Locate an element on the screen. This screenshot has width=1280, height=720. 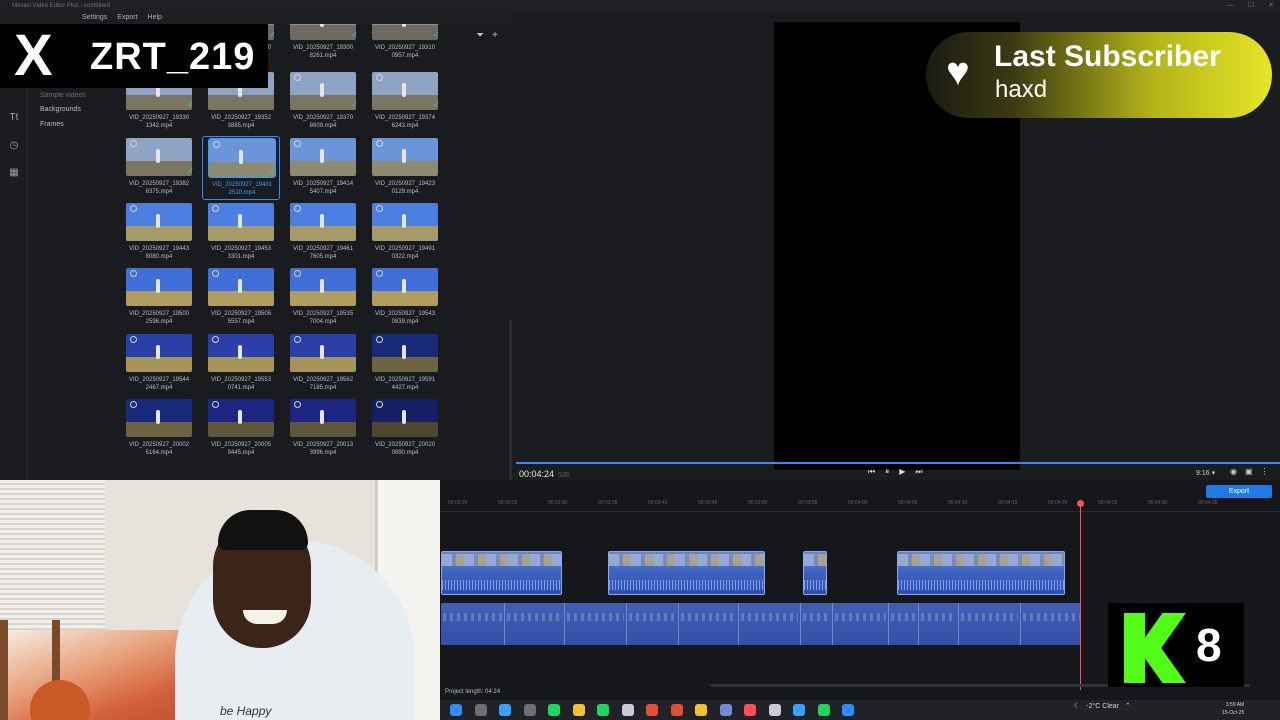
media-tile: VID_20250927_19453 3301.mp4 is located at coordinates (241, 233).